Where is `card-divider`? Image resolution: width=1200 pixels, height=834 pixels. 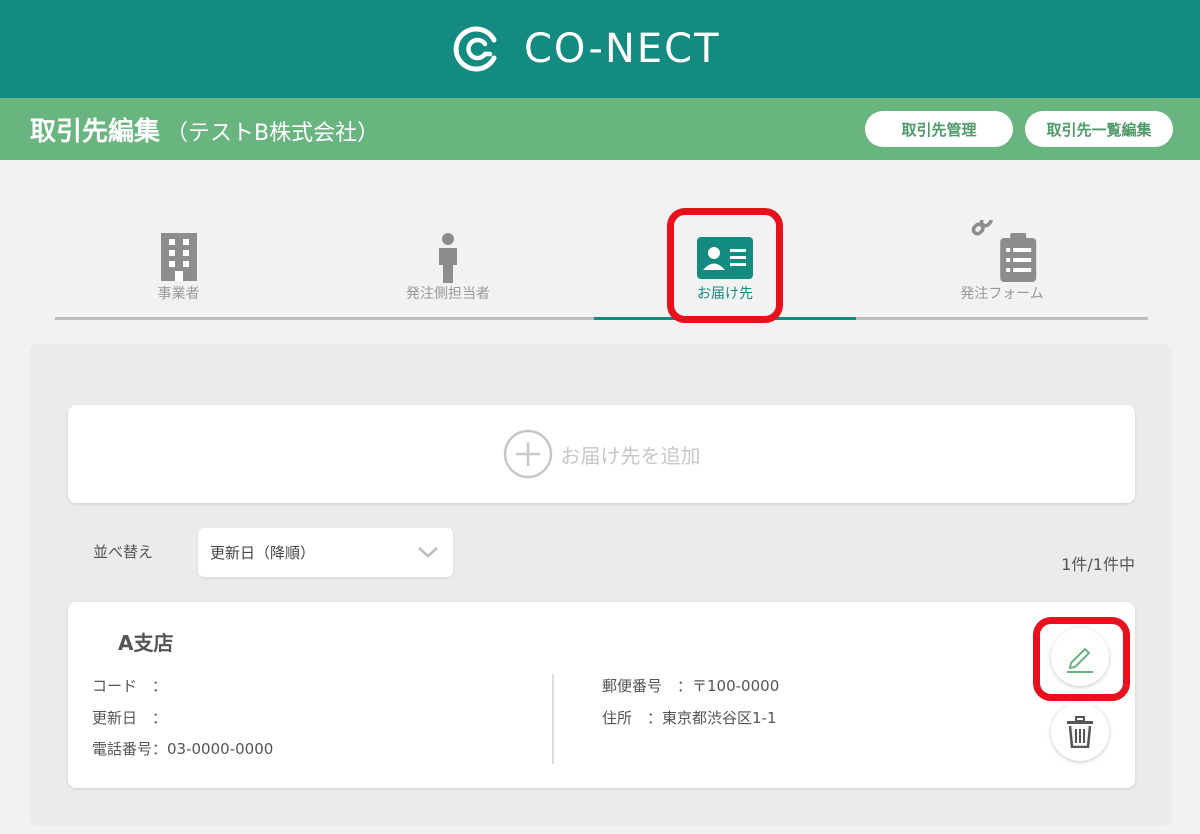
card-divider is located at coordinates (553, 719).